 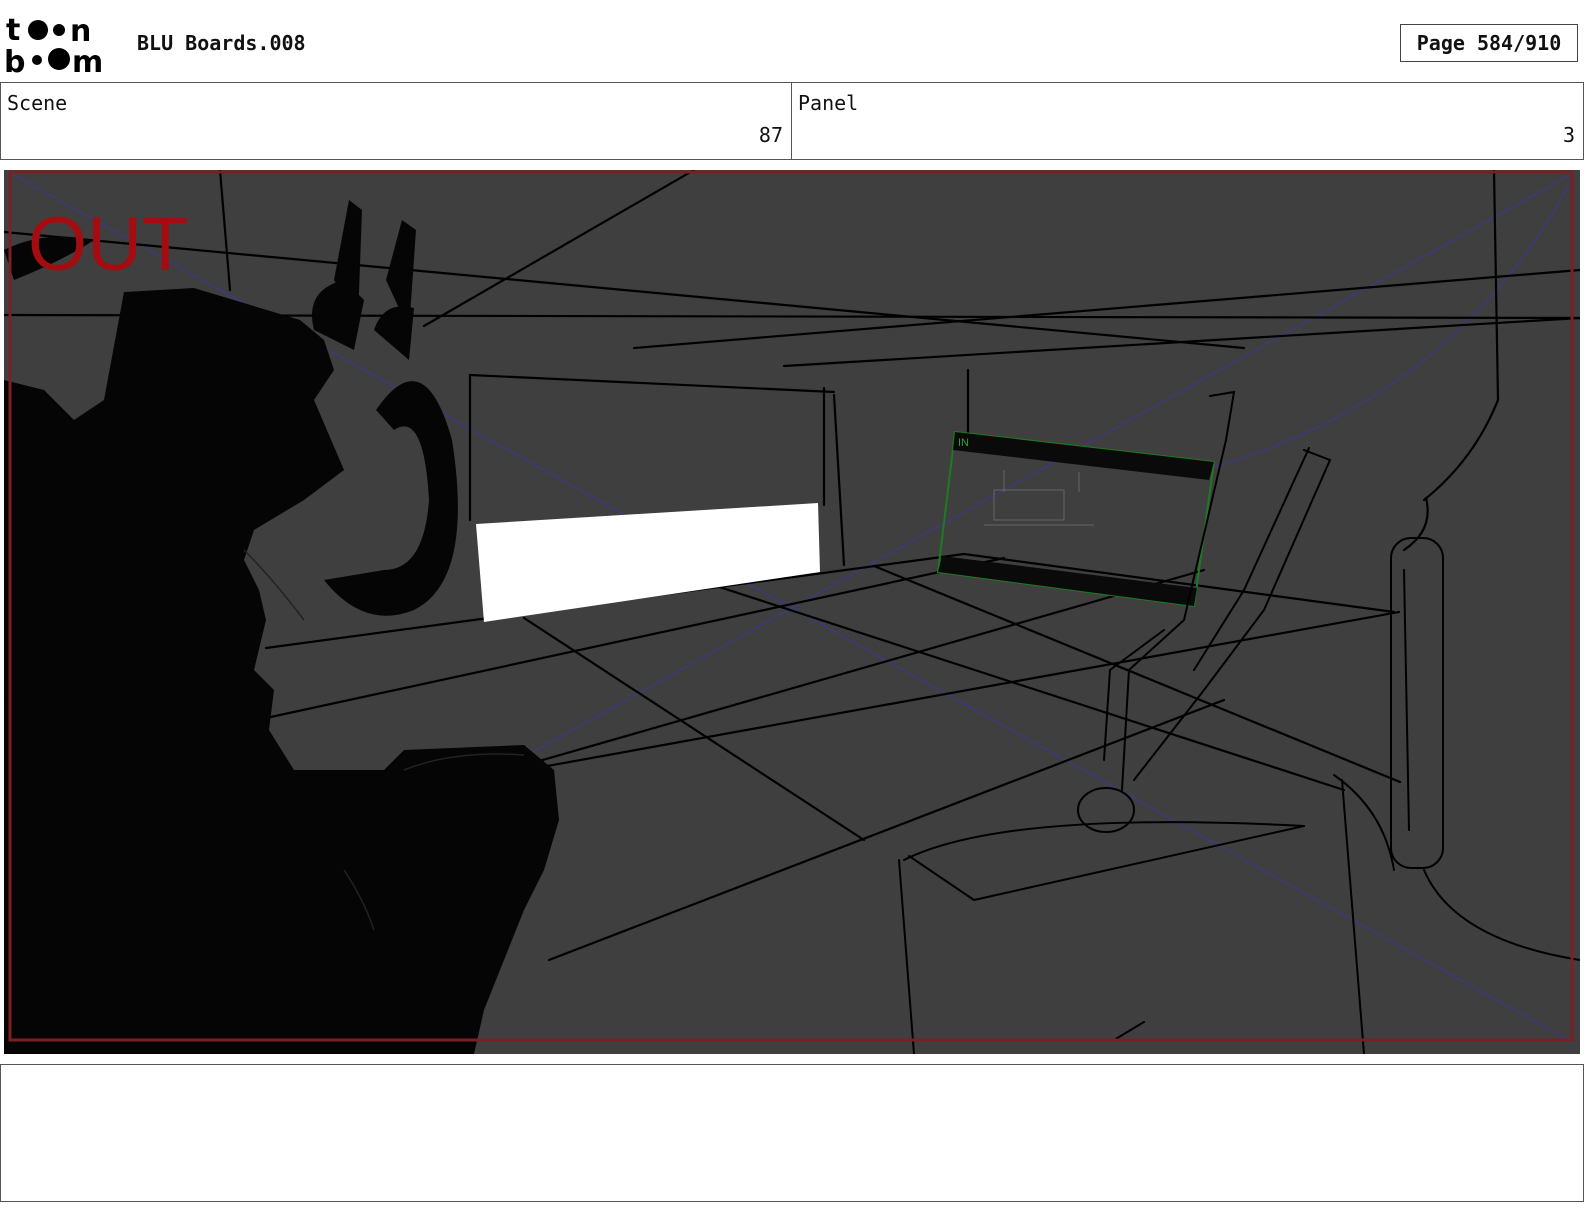 I want to click on svg-text: t, so click(x=13, y=31).